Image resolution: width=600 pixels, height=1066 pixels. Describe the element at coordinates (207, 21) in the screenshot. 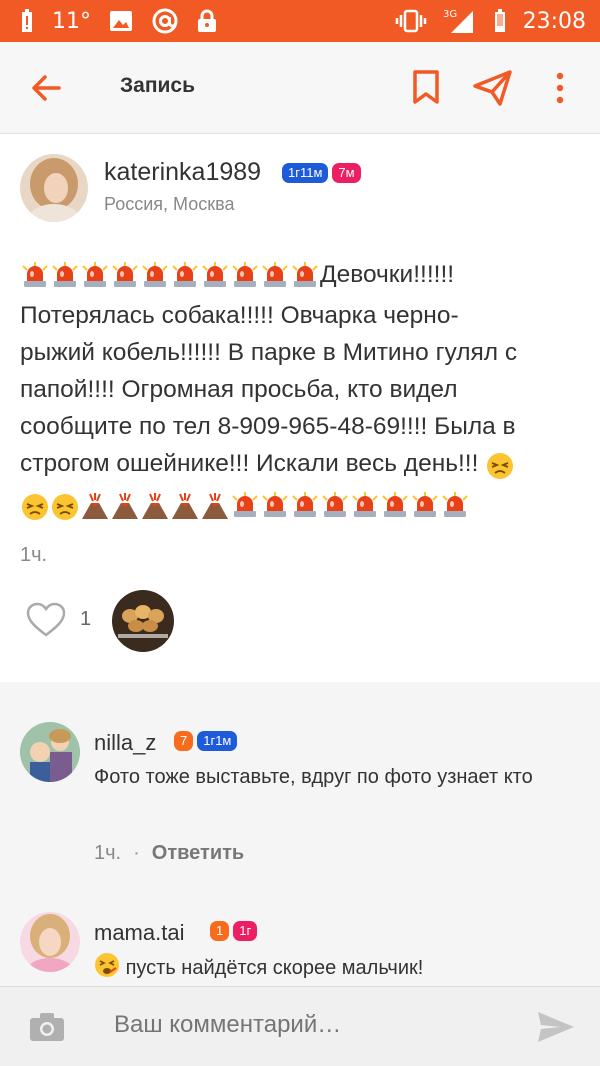

I see `lock-icon` at that location.